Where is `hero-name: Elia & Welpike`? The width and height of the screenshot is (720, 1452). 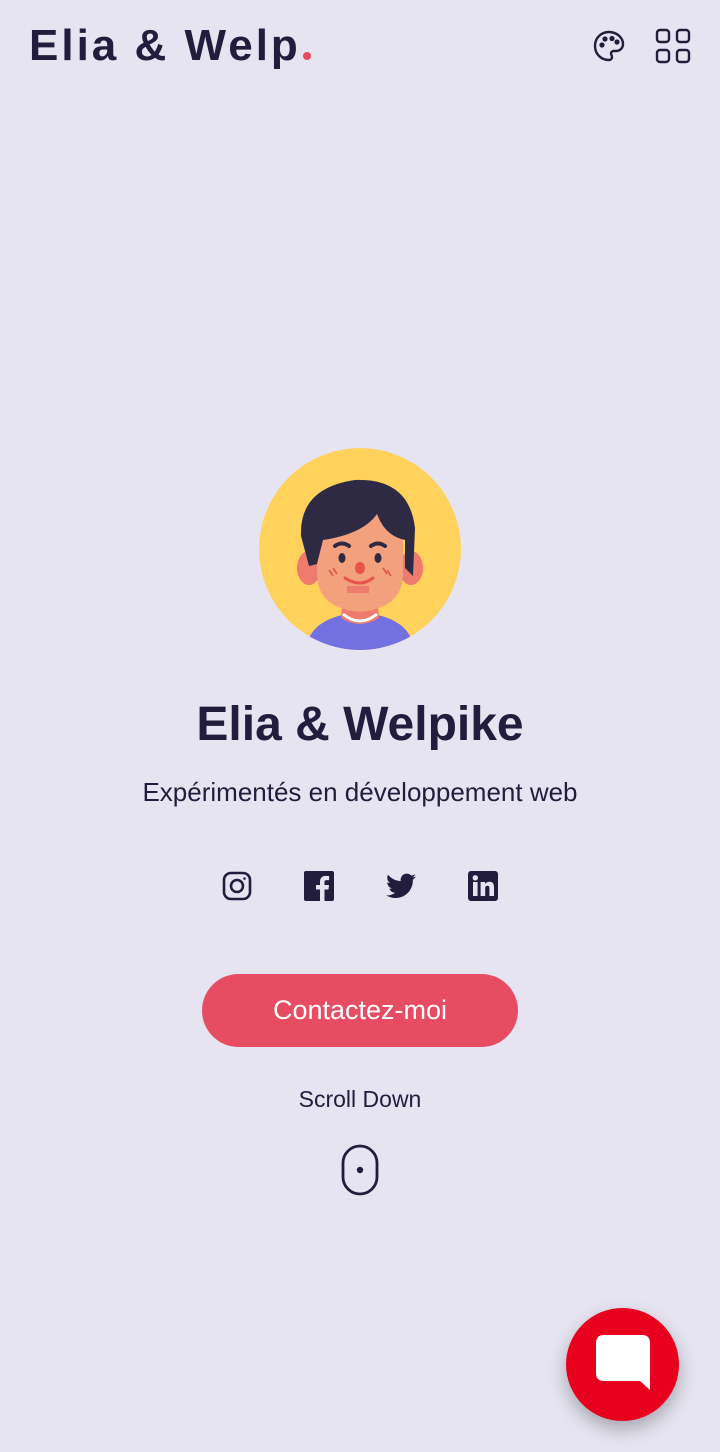 hero-name: Elia & Welpike is located at coordinates (360, 724).